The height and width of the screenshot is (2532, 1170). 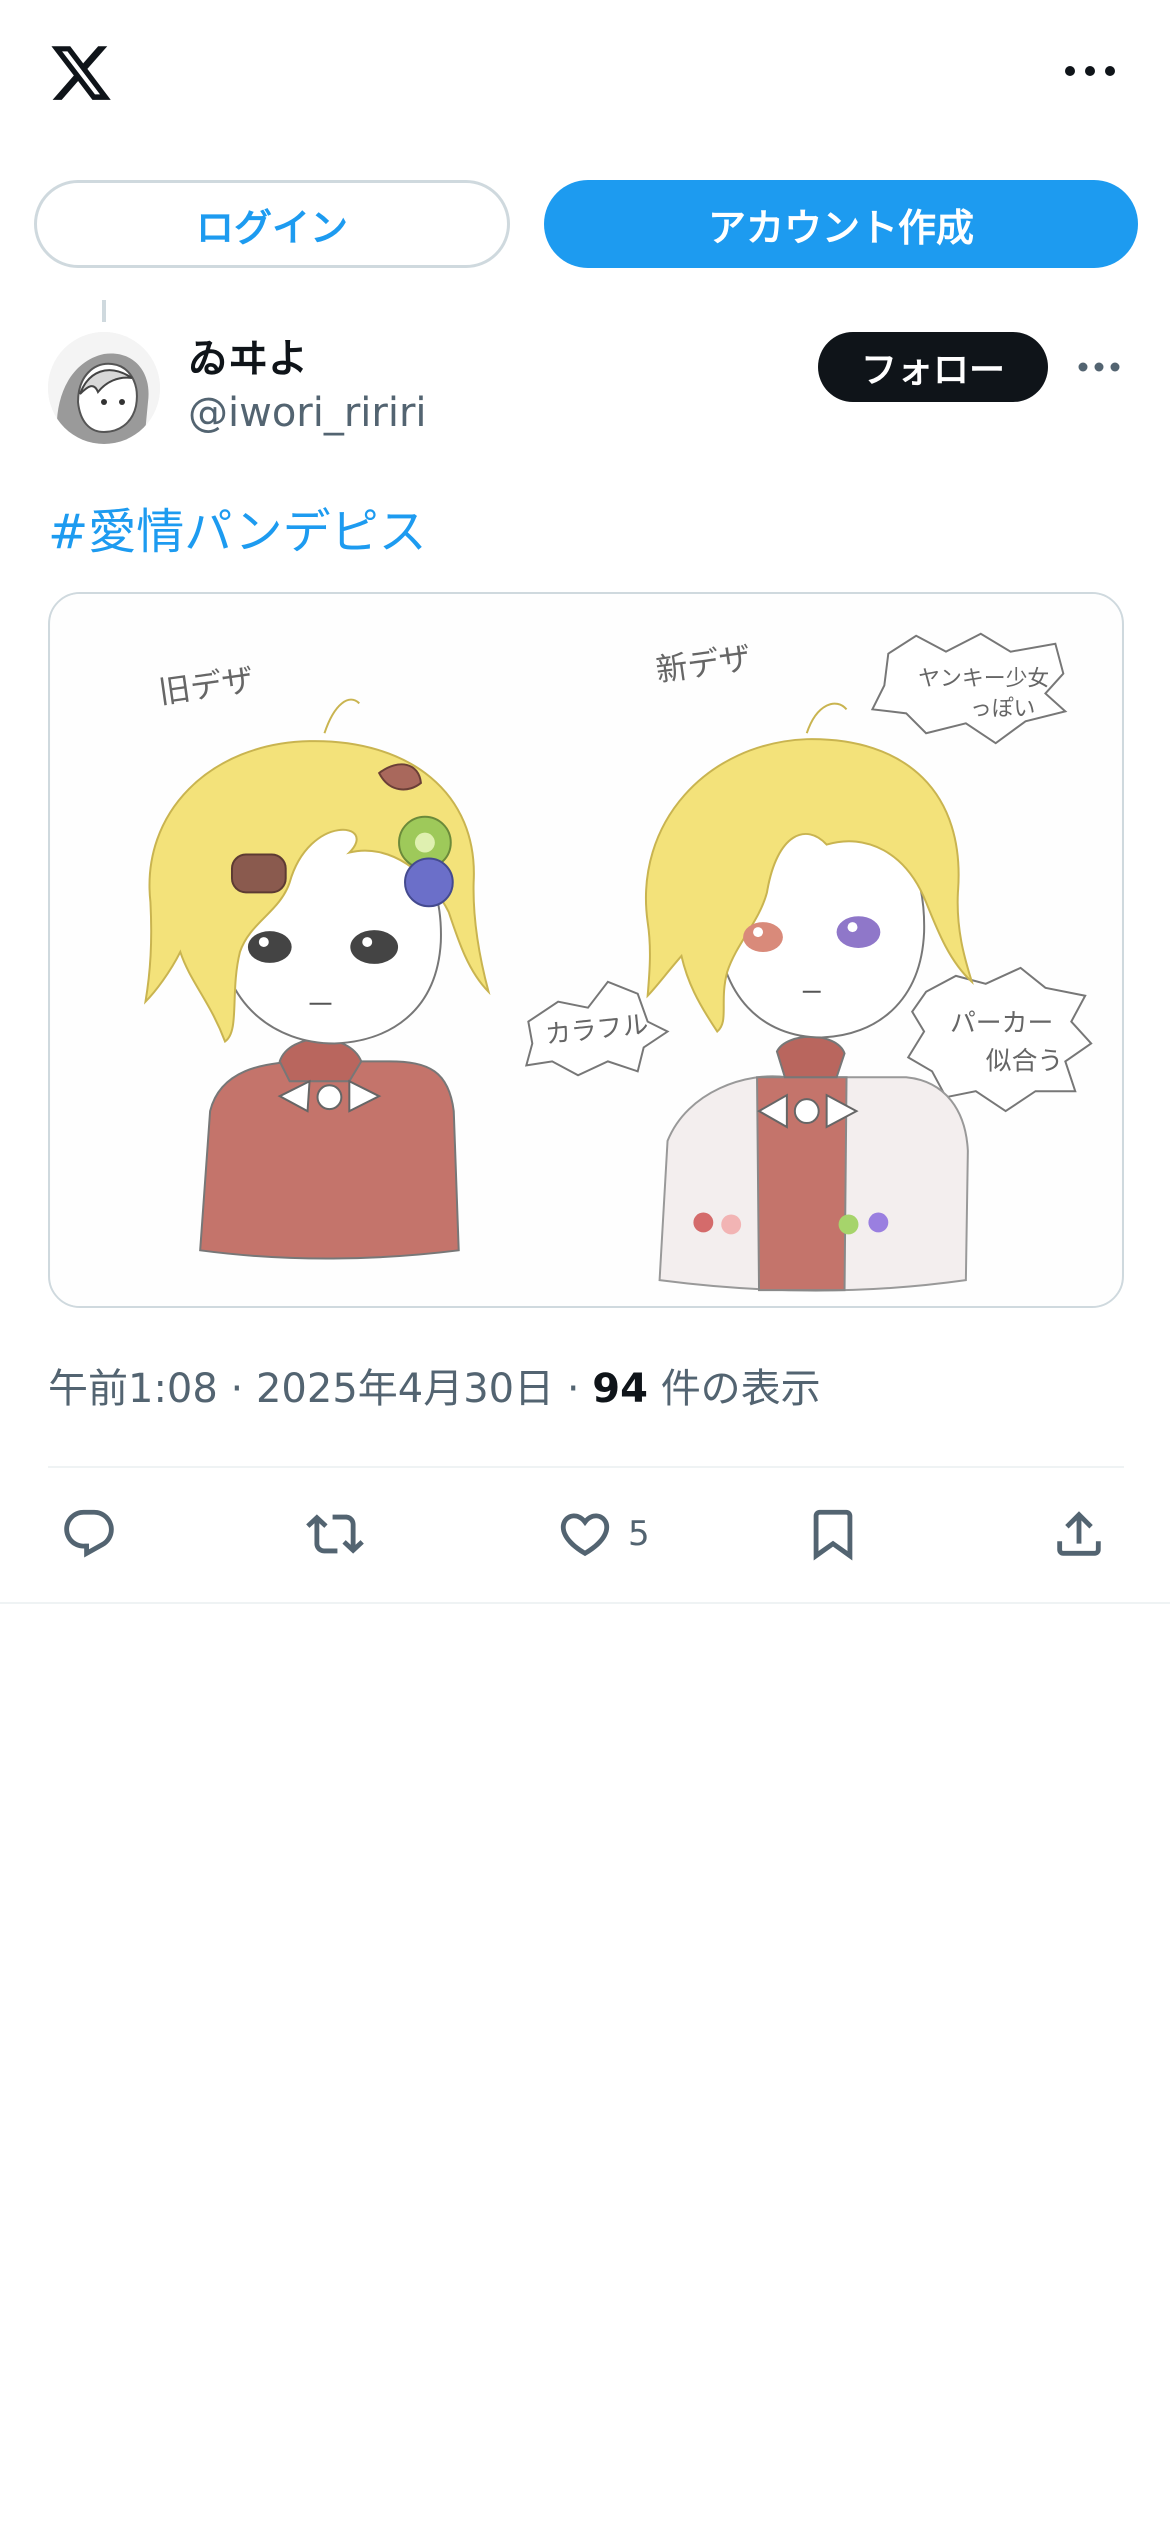 What do you see at coordinates (133, 1389) in the screenshot?
I see `post-time: 午前1:08` at bounding box center [133, 1389].